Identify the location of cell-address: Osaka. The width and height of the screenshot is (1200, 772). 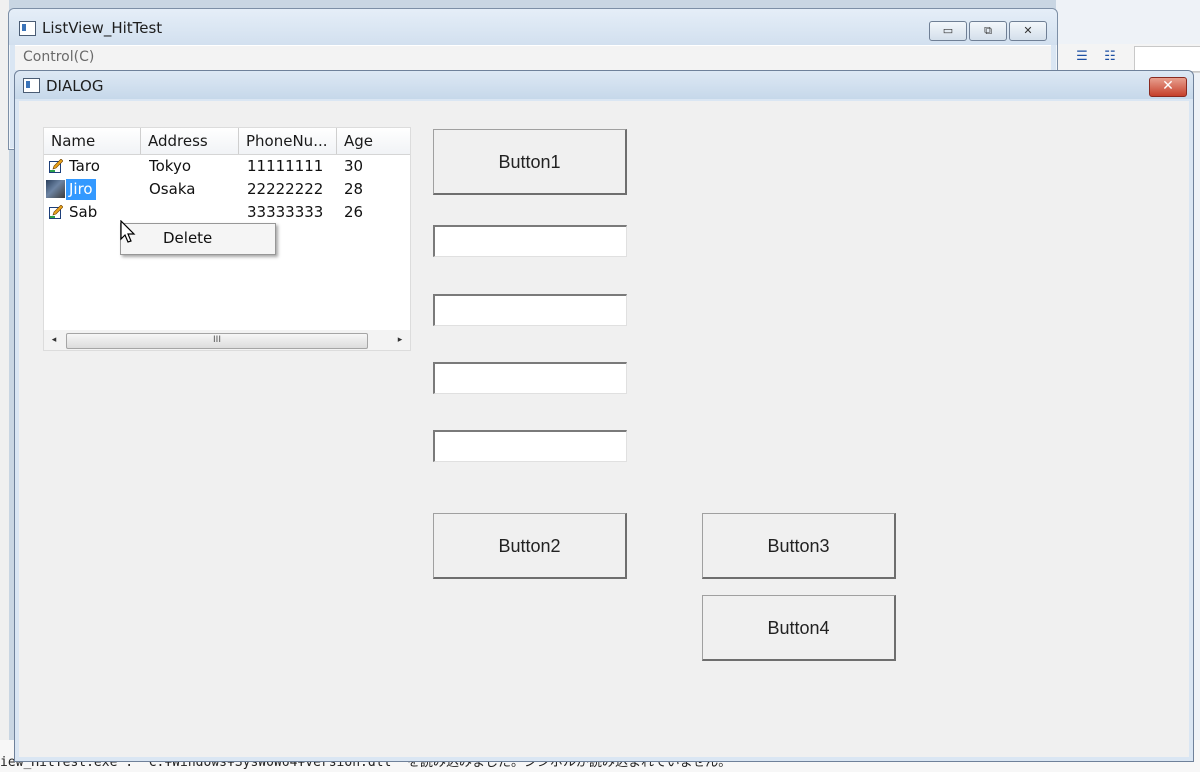
(172, 189).